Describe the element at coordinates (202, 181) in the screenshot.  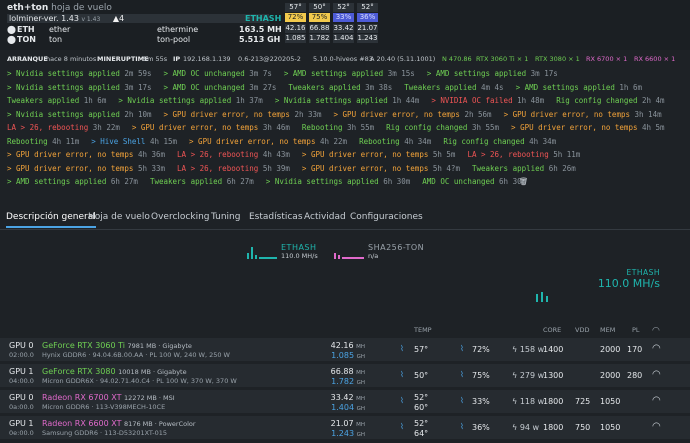
I see `event-item: Tweakers applied 6h 27m` at that location.